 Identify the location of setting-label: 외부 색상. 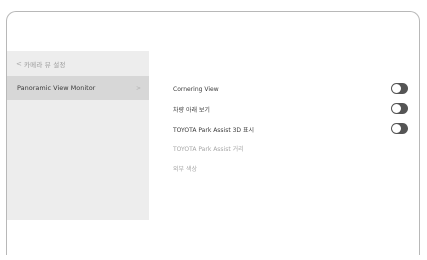
(185, 169).